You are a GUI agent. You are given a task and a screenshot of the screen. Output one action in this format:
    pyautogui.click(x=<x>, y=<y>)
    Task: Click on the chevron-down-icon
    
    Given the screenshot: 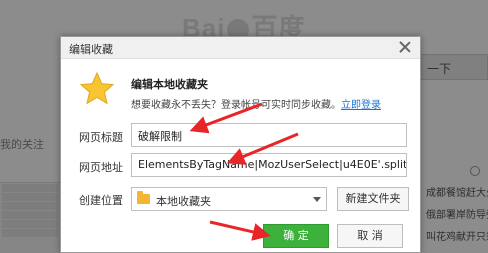 What is the action you would take?
    pyautogui.click(x=317, y=199)
    